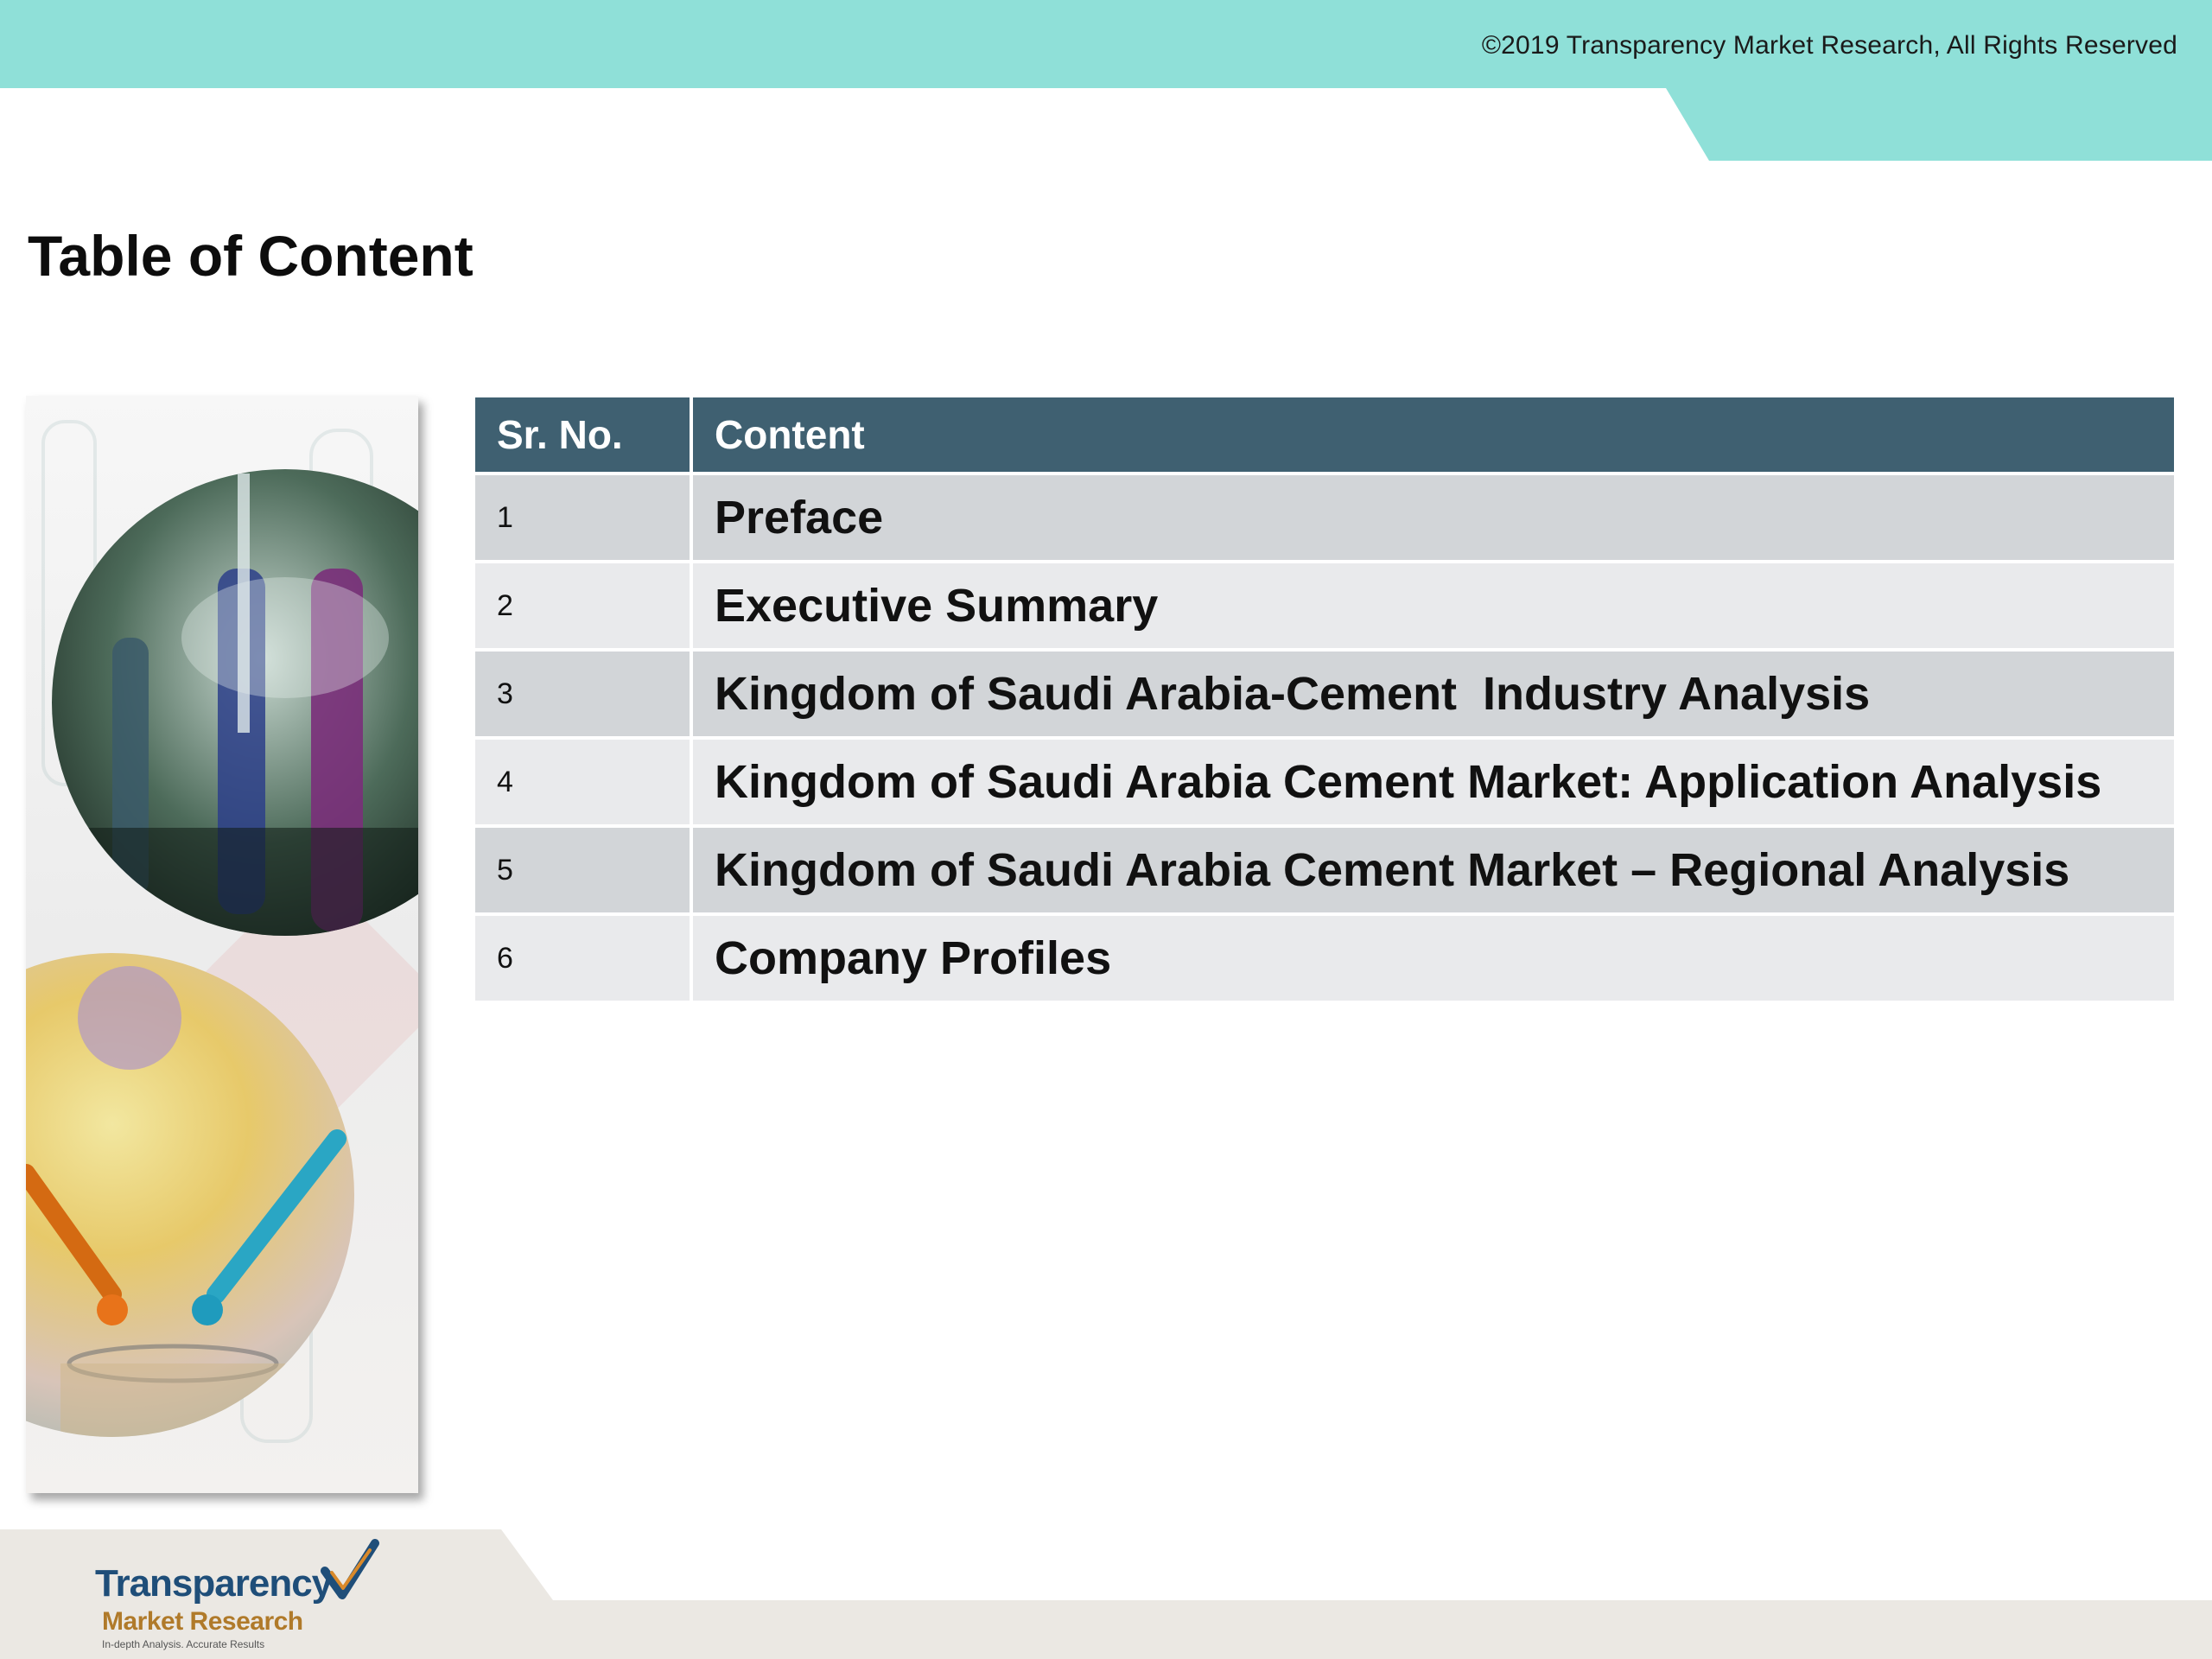 This screenshot has width=2212, height=1659. I want to click on row-number: 2, so click(583, 605).